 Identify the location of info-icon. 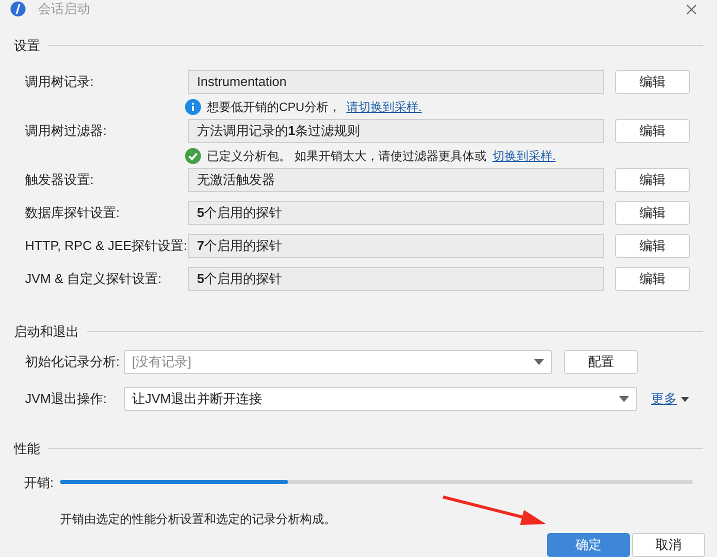
(193, 106).